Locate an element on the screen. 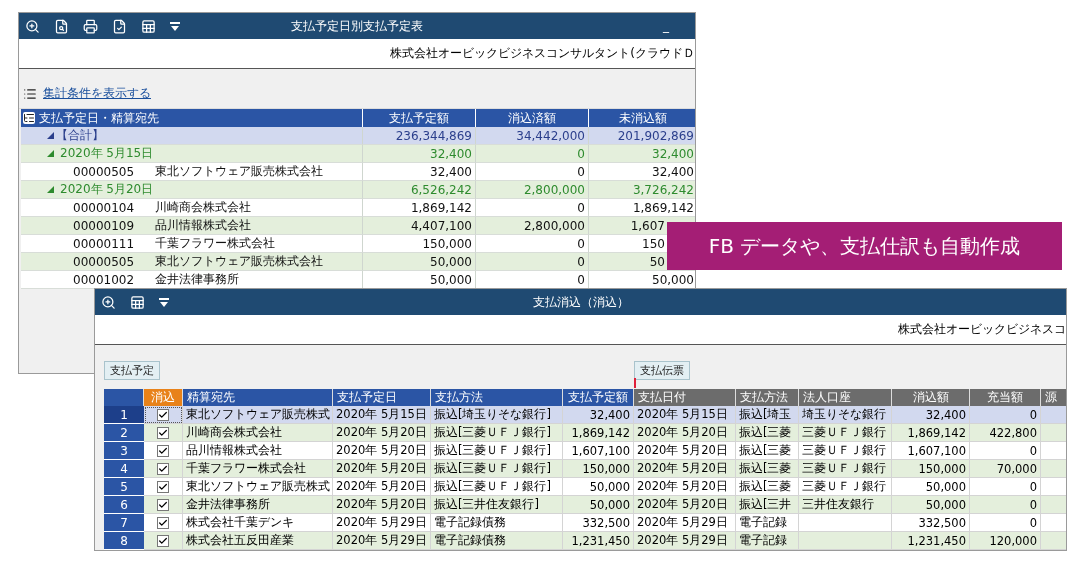  column-header: 法人口座 is located at coordinates (845, 397).